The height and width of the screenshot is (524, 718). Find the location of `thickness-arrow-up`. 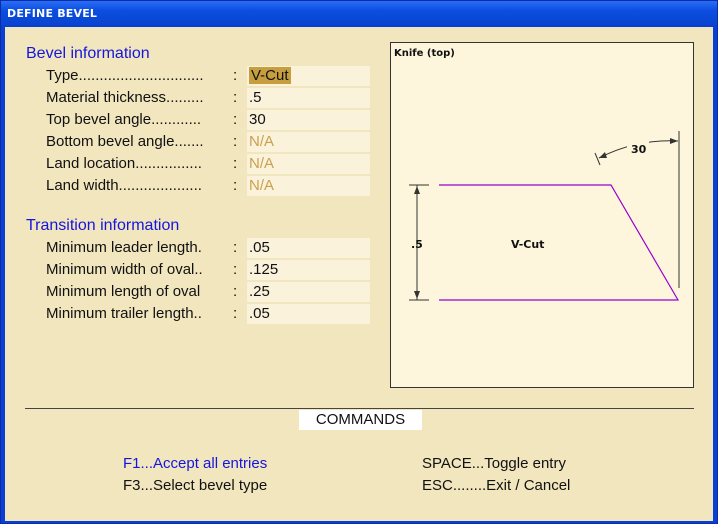

thickness-arrow-up is located at coordinates (417, 190).